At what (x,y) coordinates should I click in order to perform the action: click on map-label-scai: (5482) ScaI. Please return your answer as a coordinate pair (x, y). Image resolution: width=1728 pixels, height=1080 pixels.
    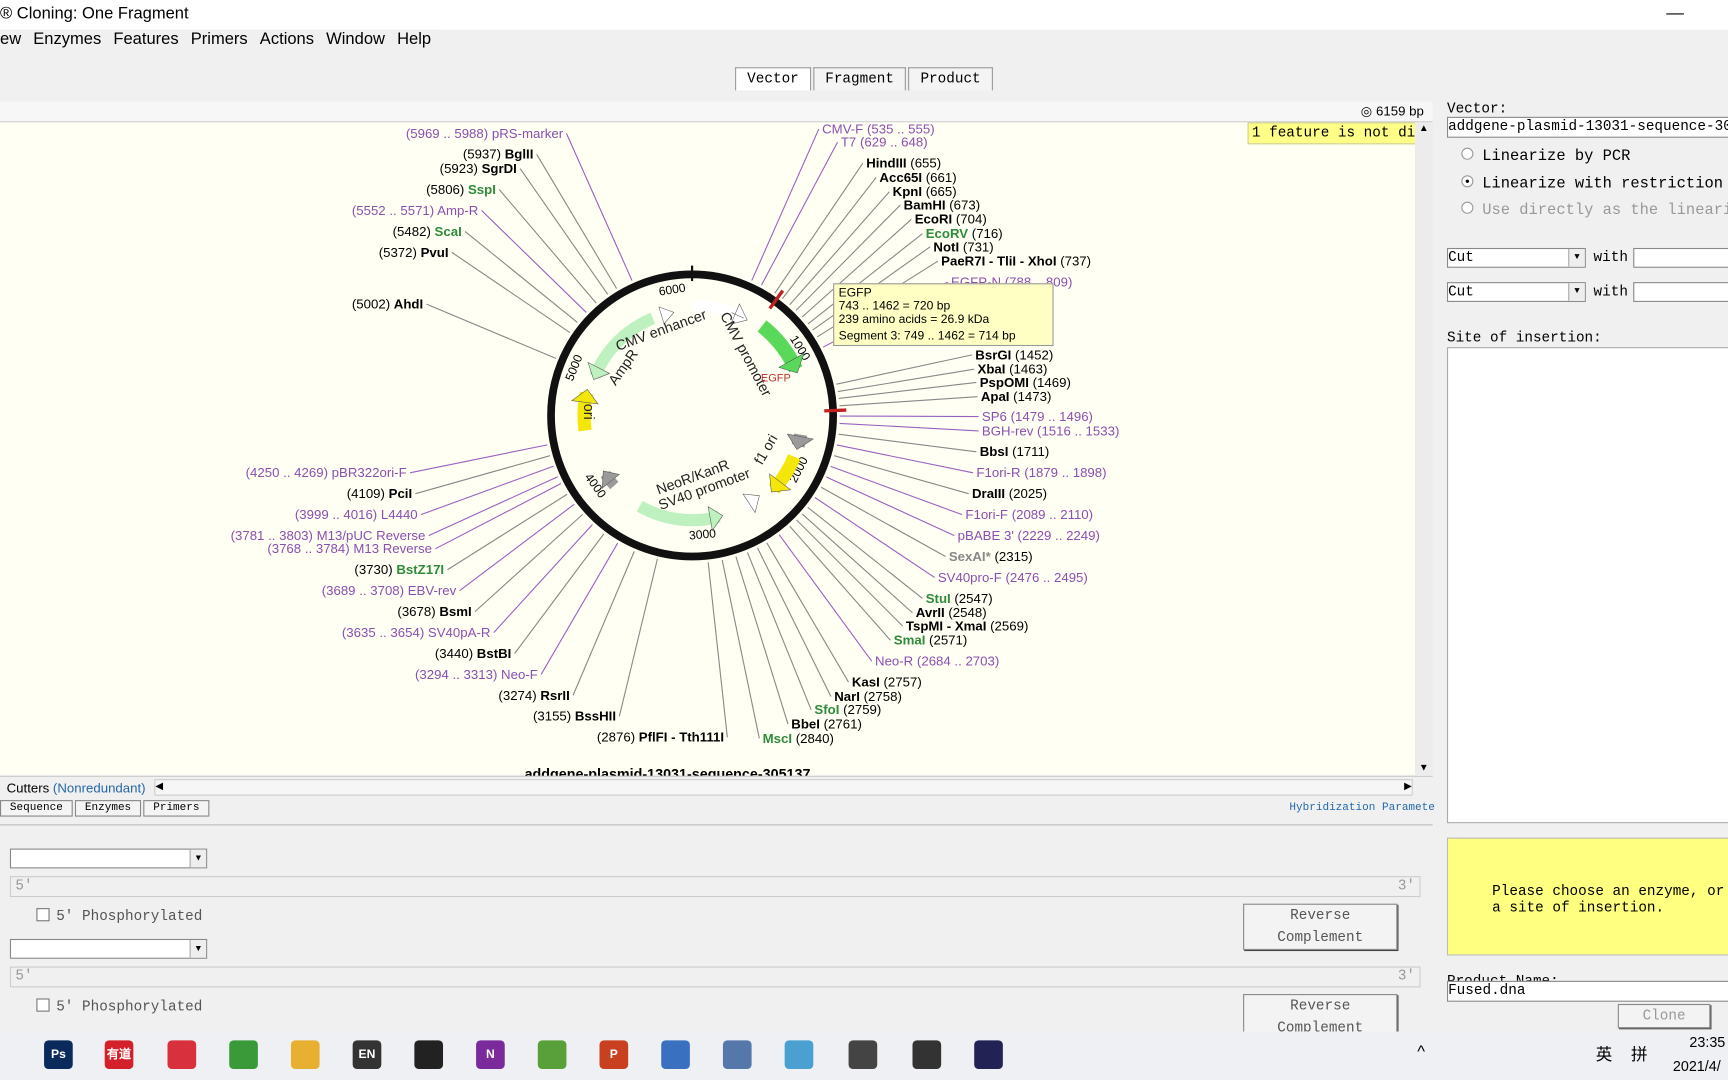
    Looking at the image, I should click on (427, 231).